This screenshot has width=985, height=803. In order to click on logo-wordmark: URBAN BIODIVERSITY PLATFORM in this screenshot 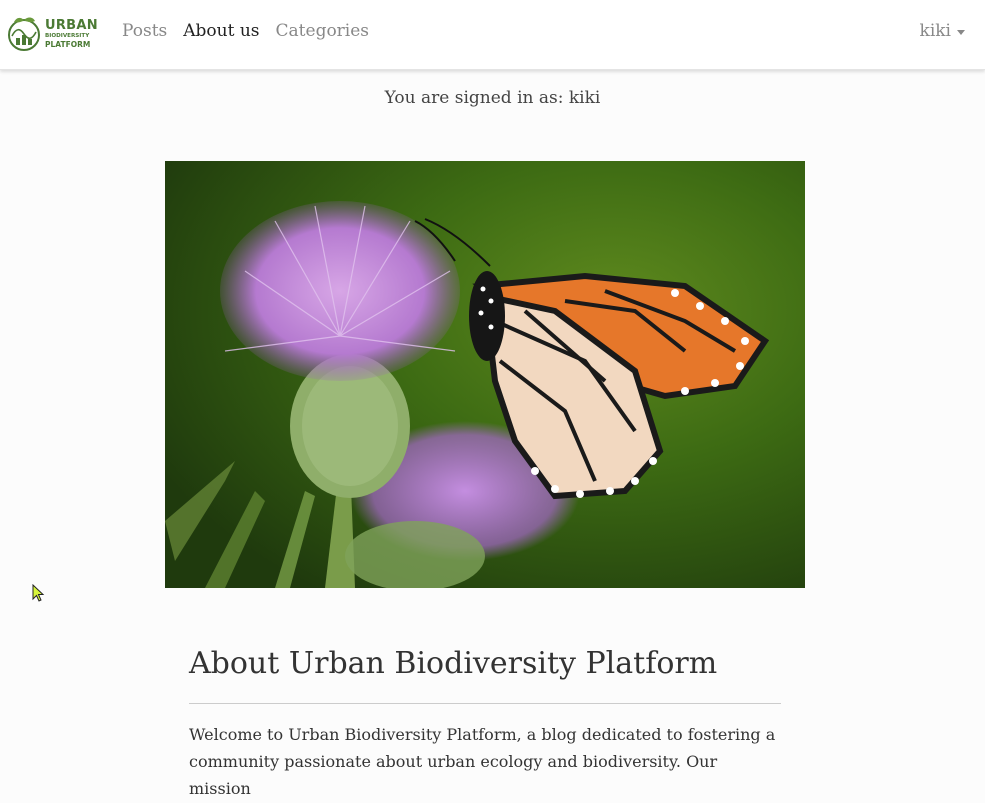, I will do `click(71, 33)`.